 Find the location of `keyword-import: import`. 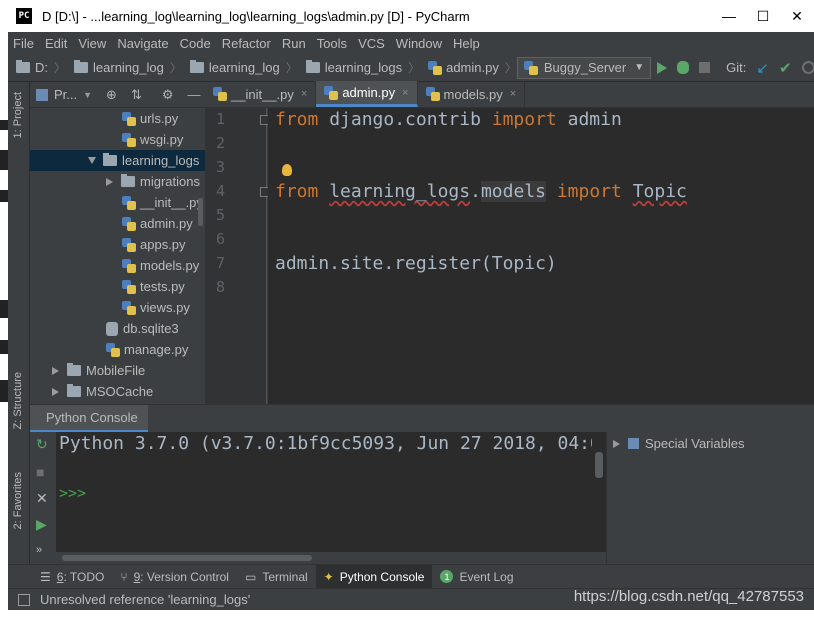

keyword-import: import is located at coordinates (589, 191).